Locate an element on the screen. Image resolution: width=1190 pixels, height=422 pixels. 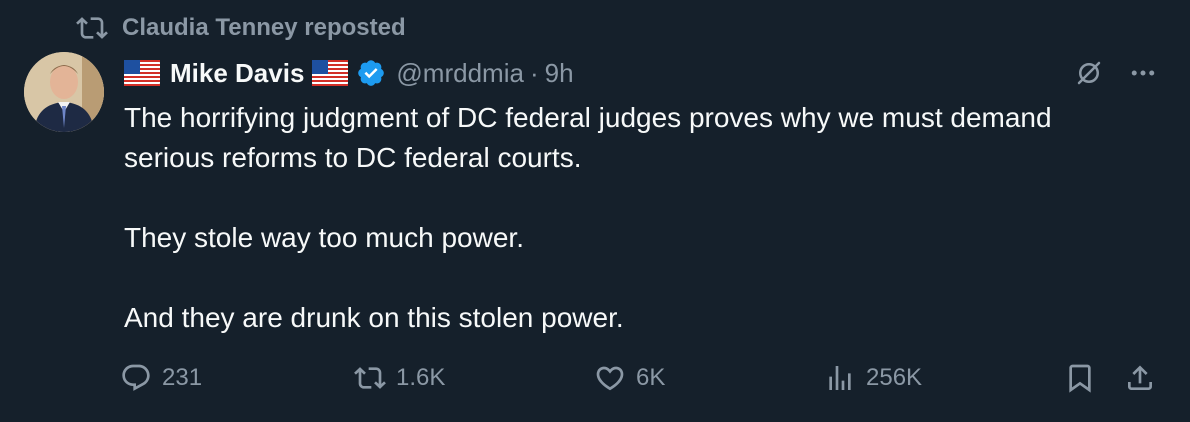
bookmark-button is located at coordinates (1080, 378).